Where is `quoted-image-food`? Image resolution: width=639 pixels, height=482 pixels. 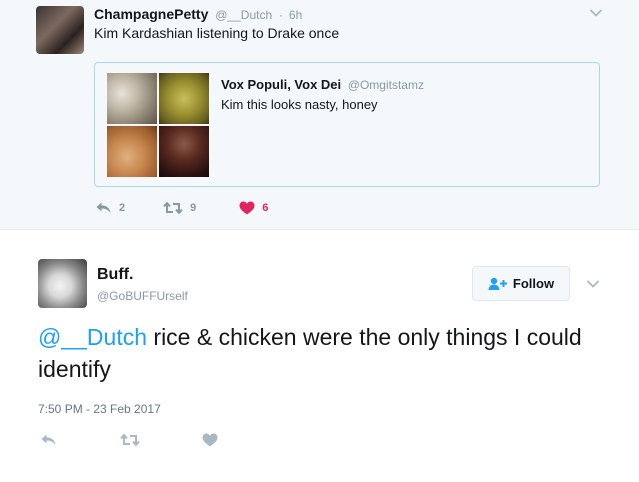
quoted-image-food is located at coordinates (132, 151).